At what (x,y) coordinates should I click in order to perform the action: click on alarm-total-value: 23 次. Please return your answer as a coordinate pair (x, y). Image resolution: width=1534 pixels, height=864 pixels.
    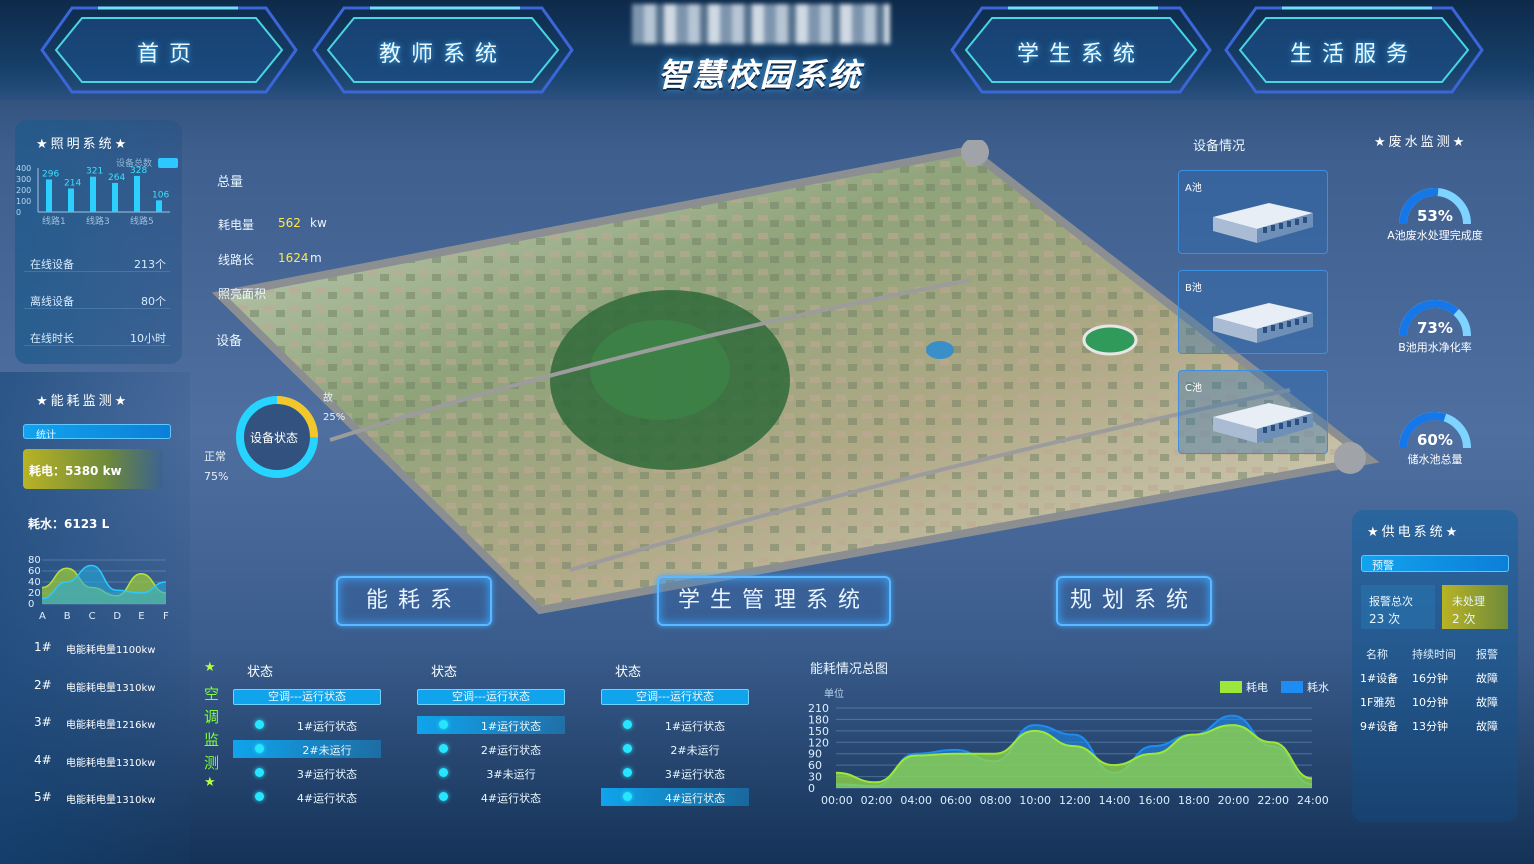
    Looking at the image, I should click on (1385, 619).